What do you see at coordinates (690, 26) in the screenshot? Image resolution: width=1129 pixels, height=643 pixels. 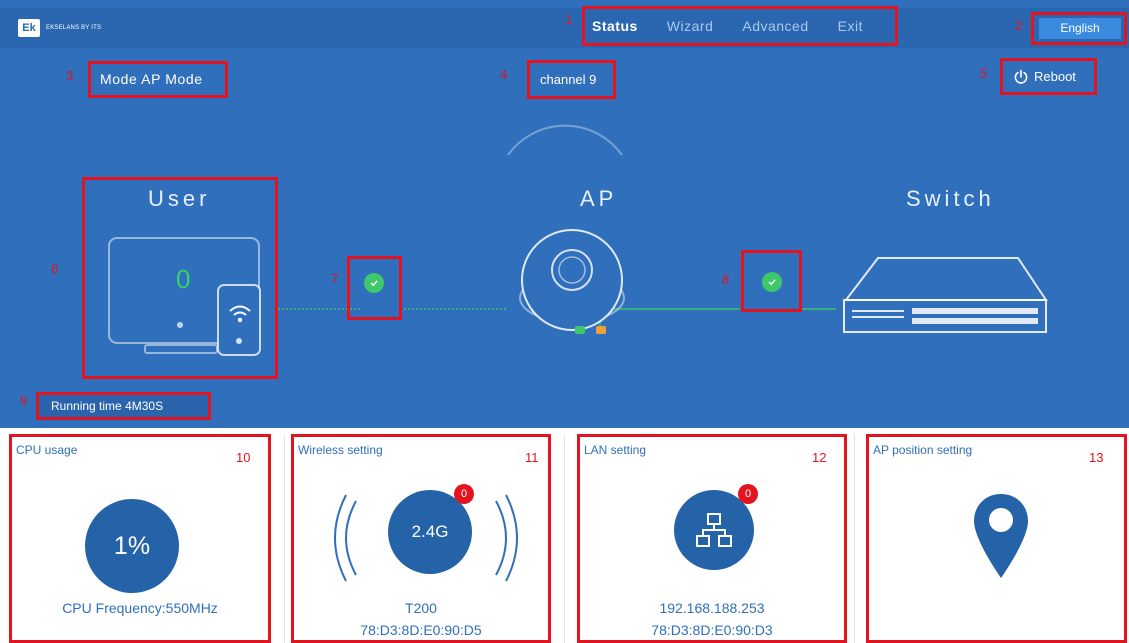 I see `nav-wizard: Wizard` at bounding box center [690, 26].